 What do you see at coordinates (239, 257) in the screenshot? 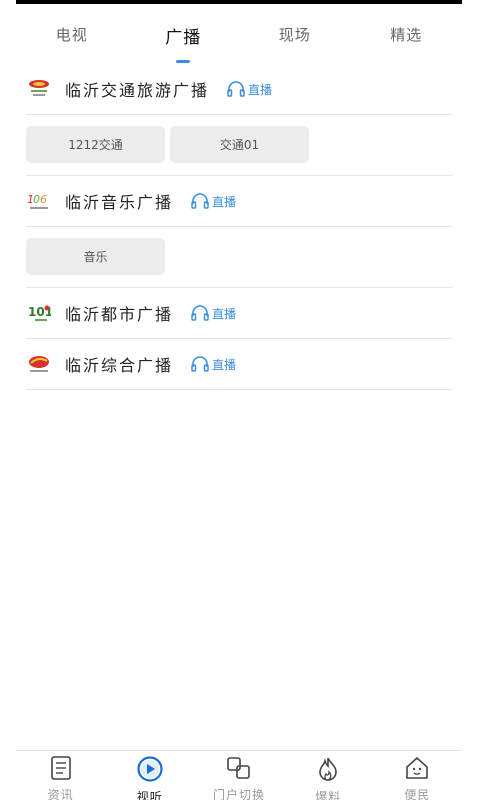
I see `program-chips: 音乐` at bounding box center [239, 257].